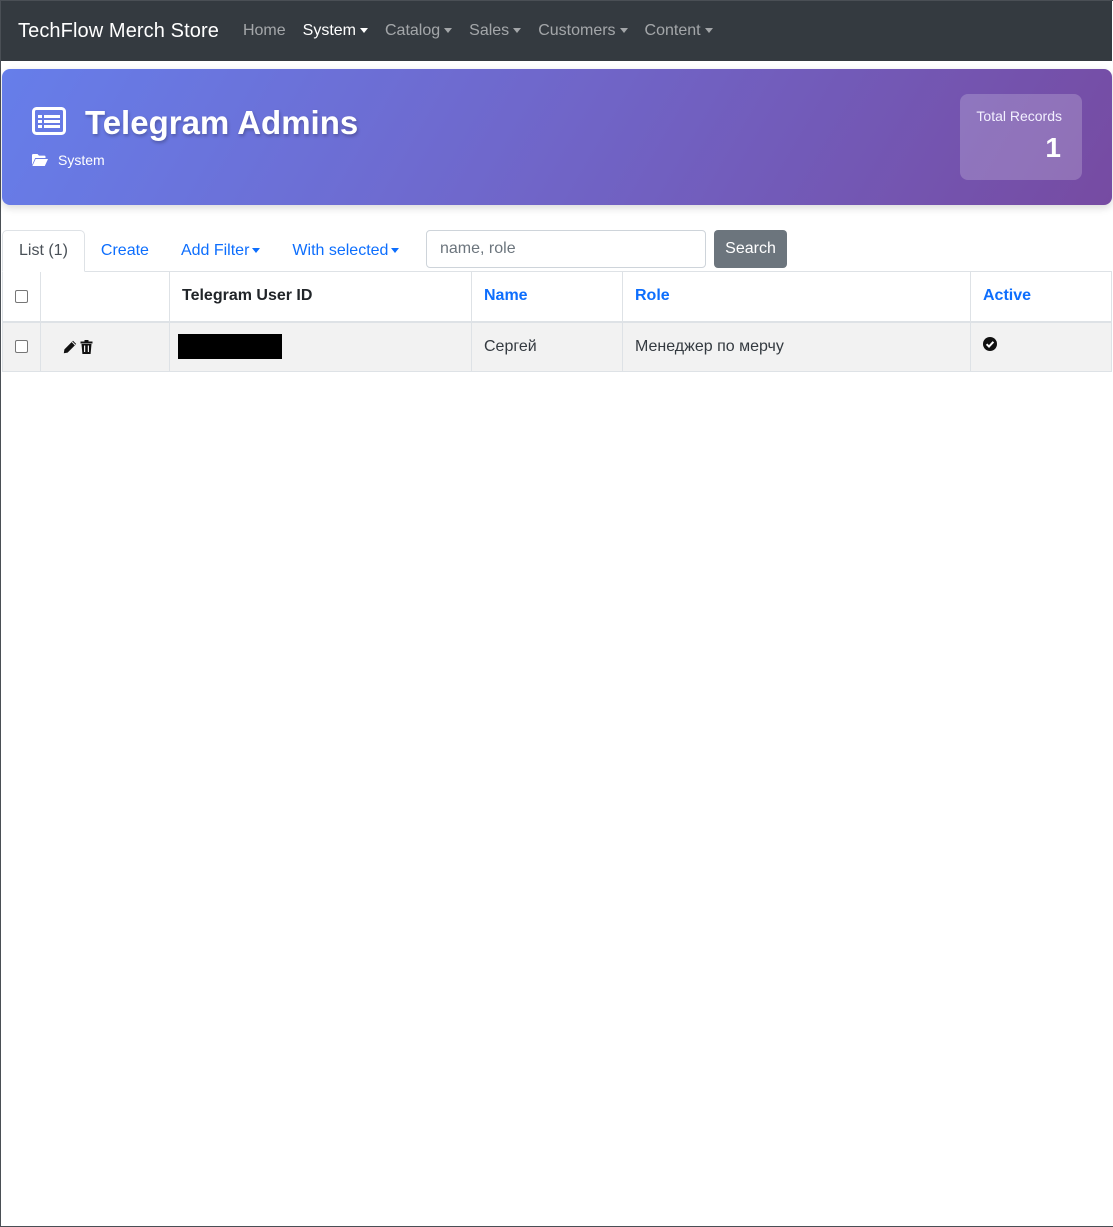 The height and width of the screenshot is (1227, 1113). I want to click on pencil-icon, so click(70, 347).